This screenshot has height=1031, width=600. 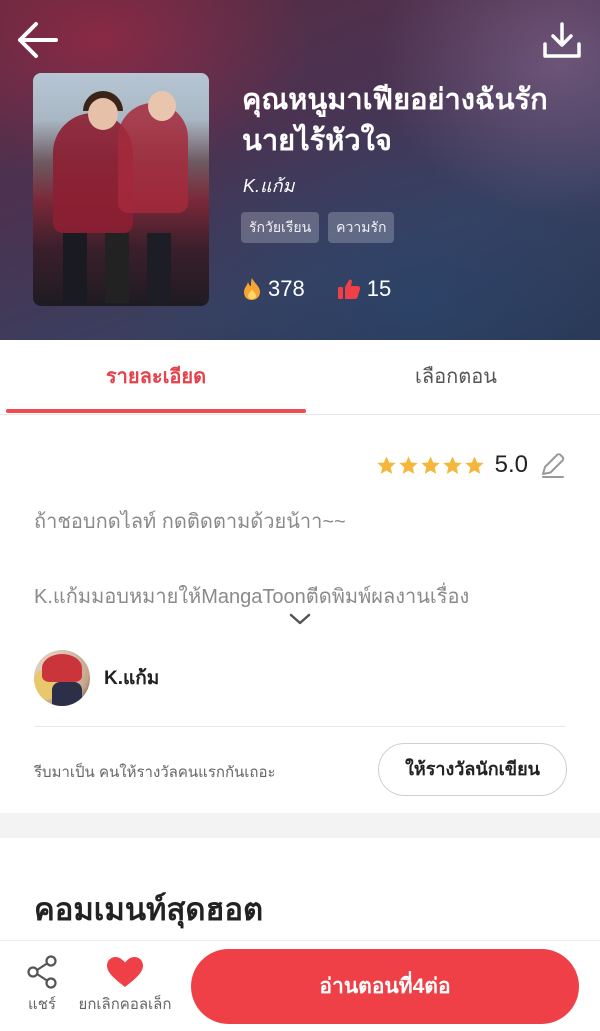 What do you see at coordinates (395, 120) in the screenshot?
I see `book-title: คุณหนูมาเฟียอย่างฉันรักนายไร้หัวใจ` at bounding box center [395, 120].